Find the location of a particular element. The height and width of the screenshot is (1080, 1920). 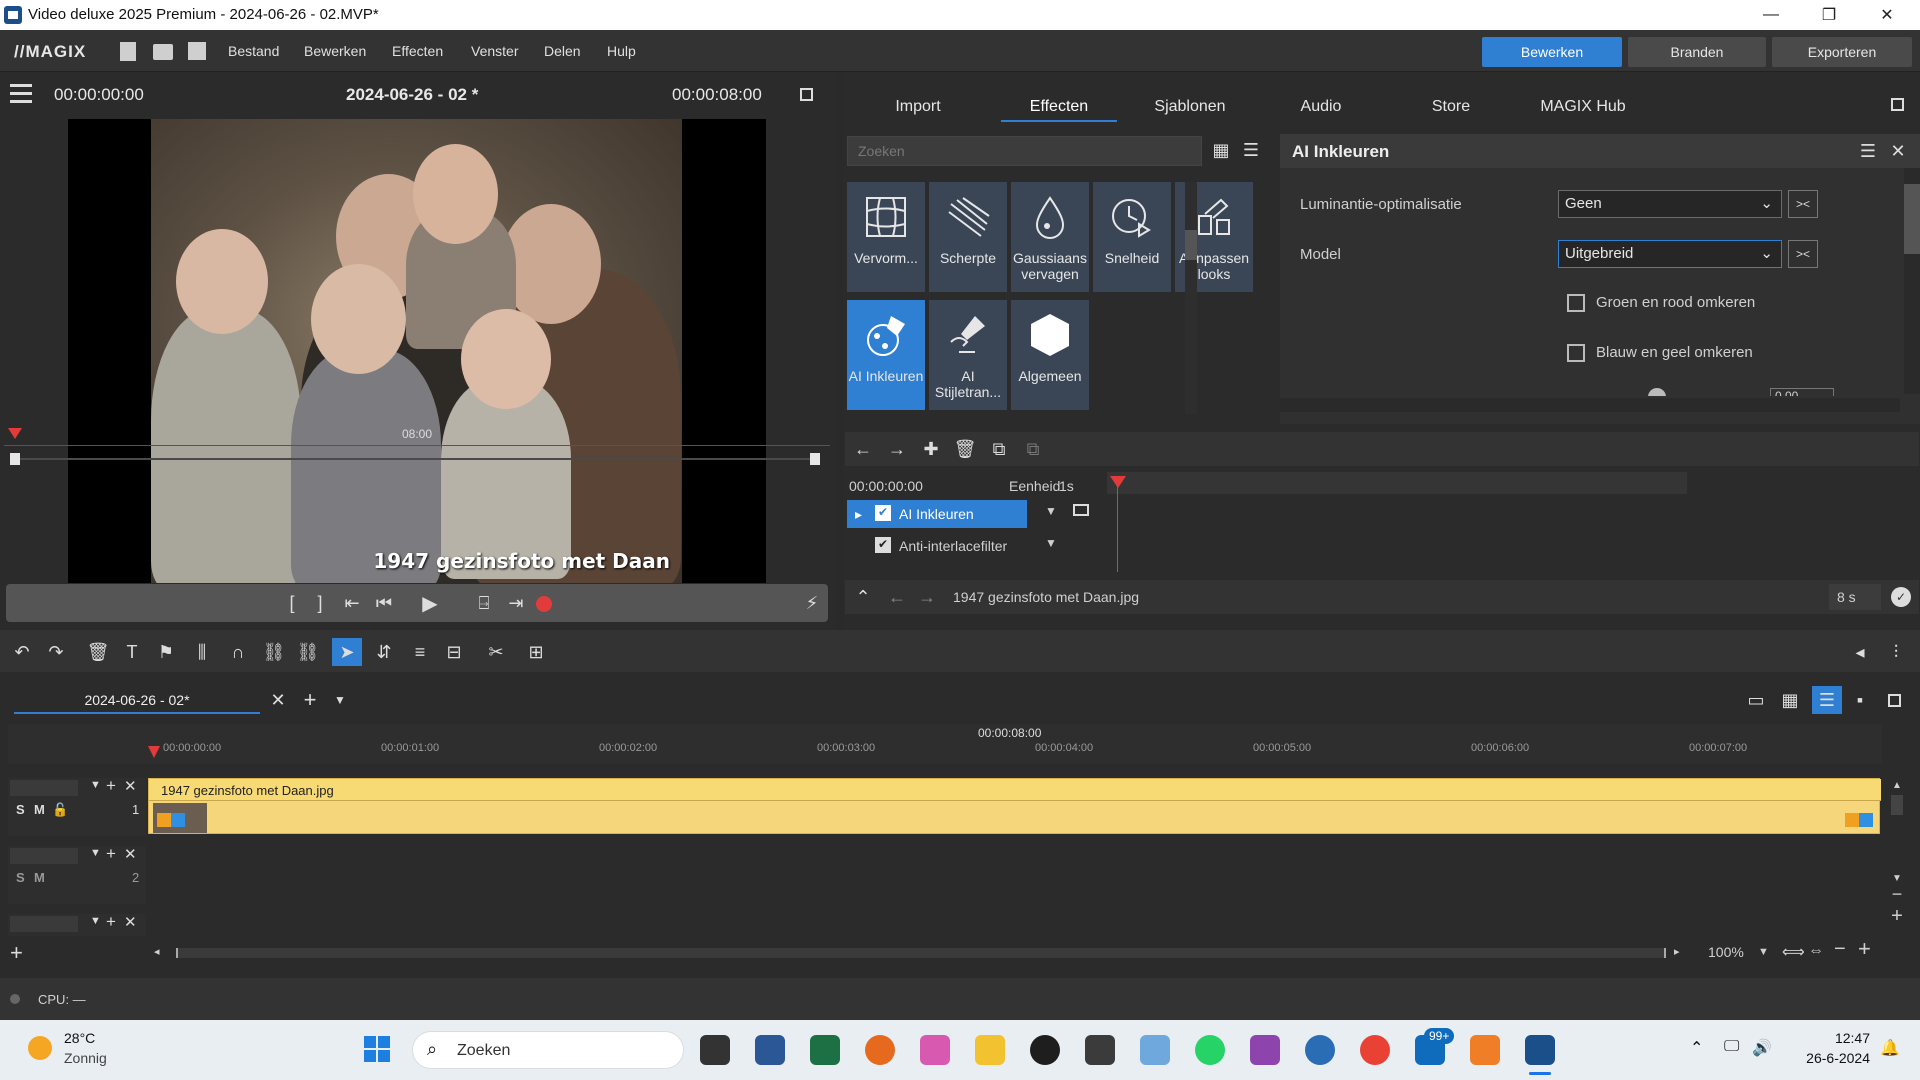

tile-gaussiaans-vervagen: Gaussiaans vervagen is located at coordinates (1050, 237).